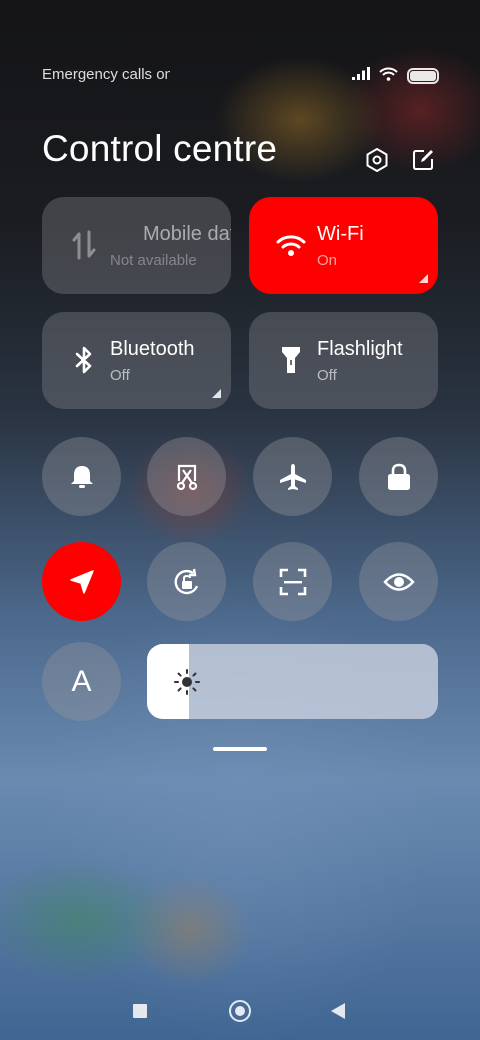 The width and height of the screenshot is (480, 1040). I want to click on drag-handle, so click(240, 749).